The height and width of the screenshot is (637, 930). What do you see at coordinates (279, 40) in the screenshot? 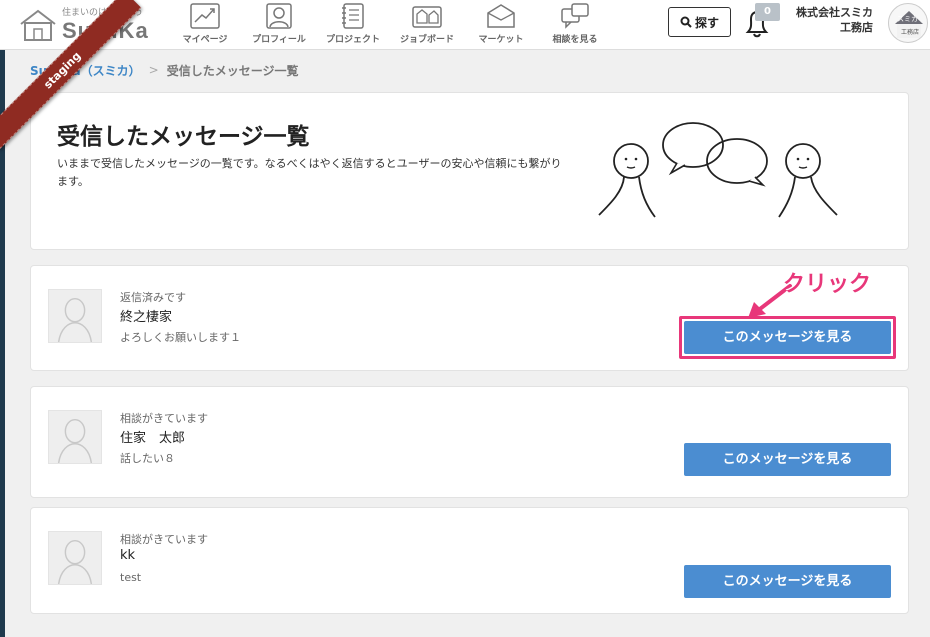
I see `nav-profile-label: プロフィール` at bounding box center [279, 40].